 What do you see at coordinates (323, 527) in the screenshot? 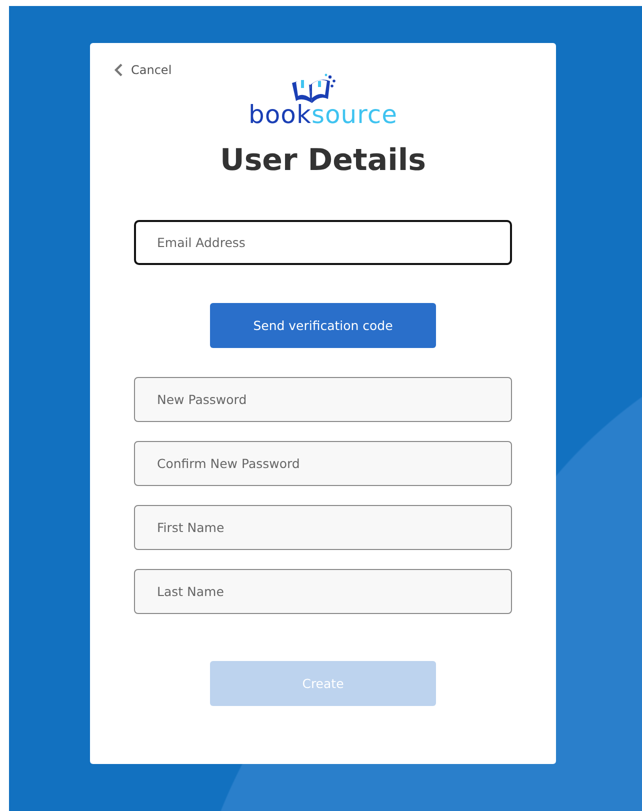
I see `input-field: First Name` at bounding box center [323, 527].